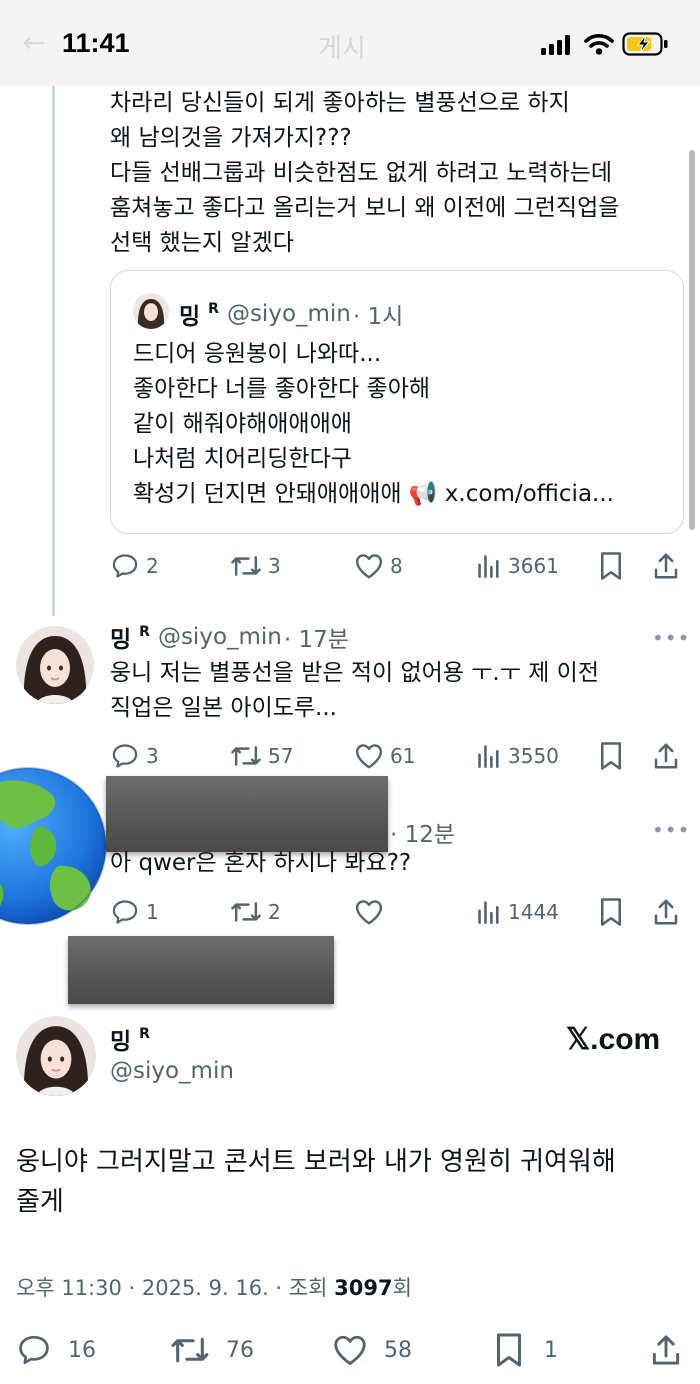  I want to click on tweet-text: 아 qwer은 혼자 하시나 봐요??, so click(261, 863).